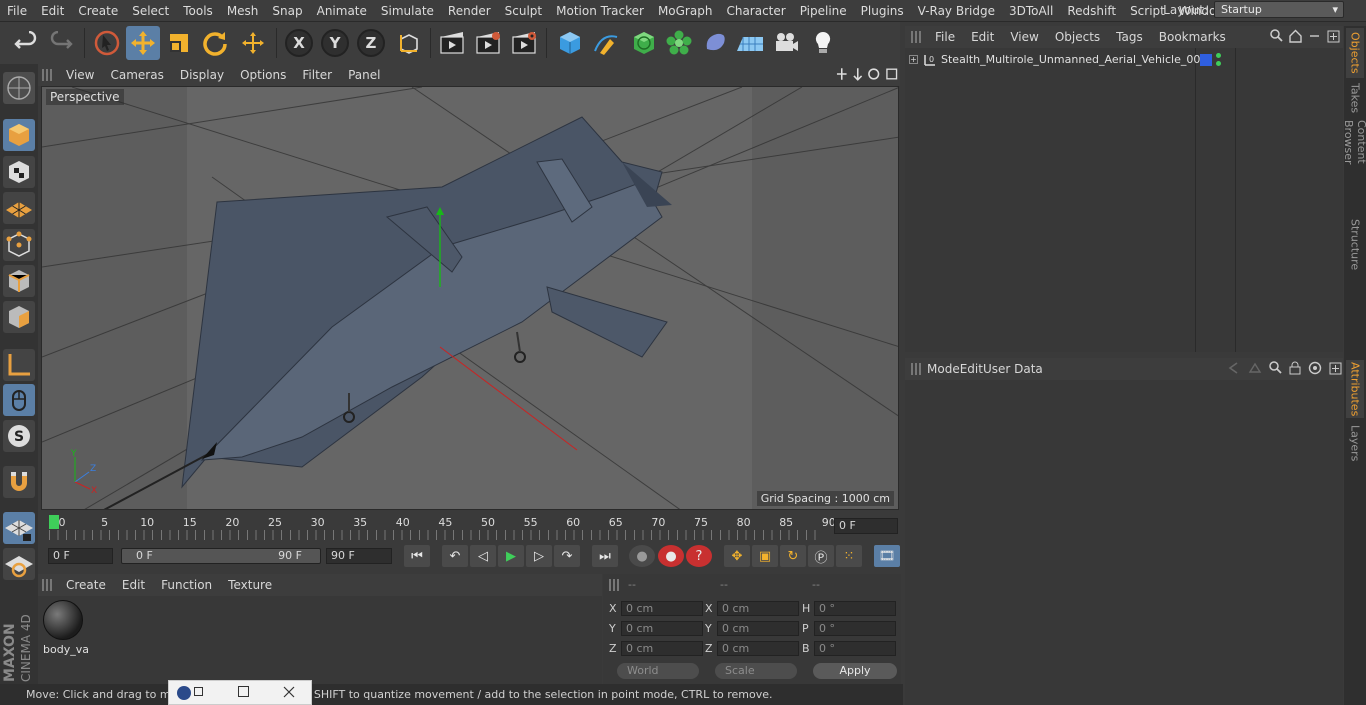  Describe the element at coordinates (1077, 37) in the screenshot. I see `obj-menu-objects: Objects` at that location.